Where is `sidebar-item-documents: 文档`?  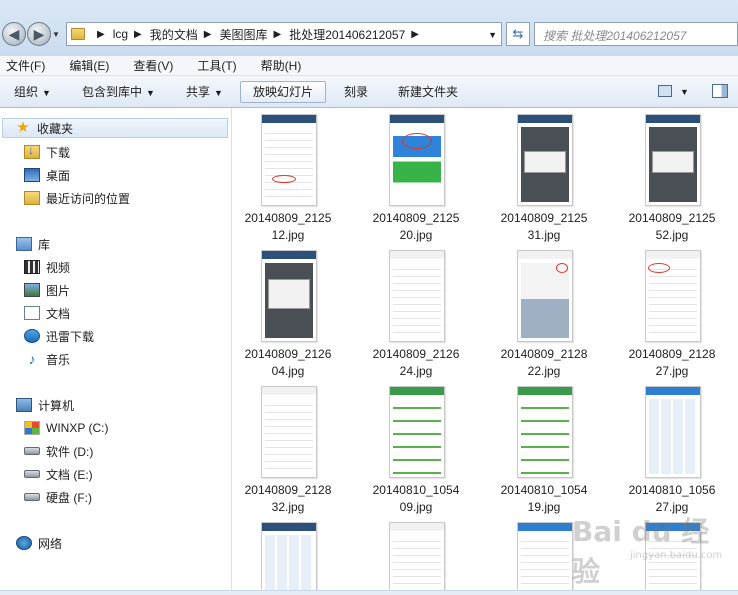 sidebar-item-documents: 文档 is located at coordinates (47, 313).